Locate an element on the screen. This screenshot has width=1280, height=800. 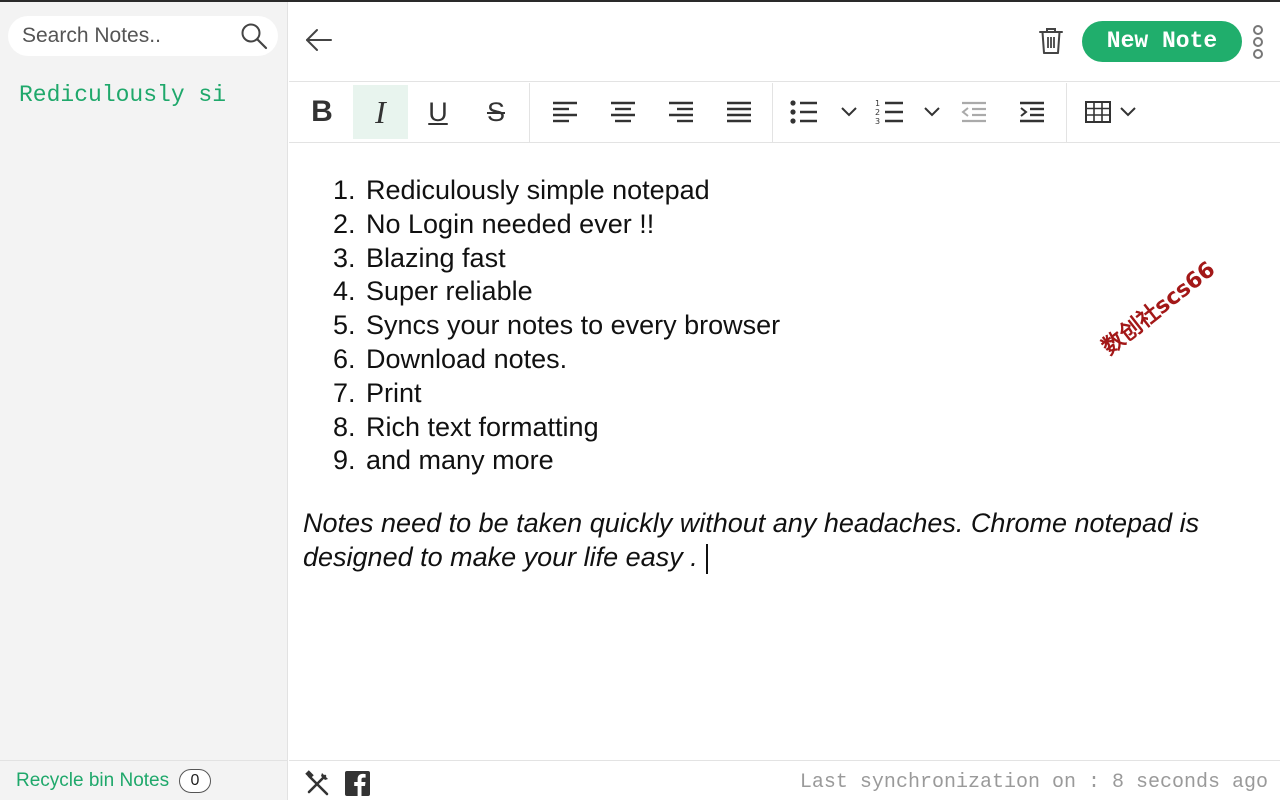
list-number: 8. is located at coordinates (344, 426).